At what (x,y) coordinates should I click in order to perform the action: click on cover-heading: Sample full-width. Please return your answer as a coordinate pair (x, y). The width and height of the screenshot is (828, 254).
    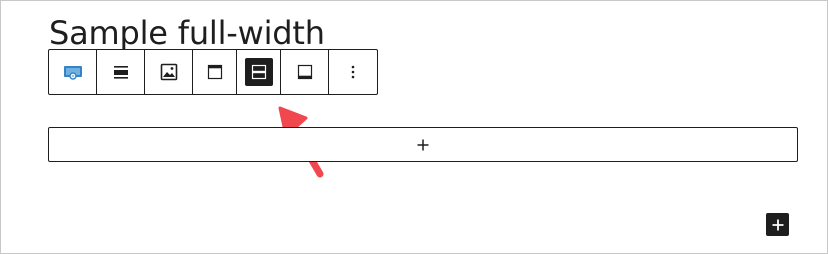
    Looking at the image, I should click on (187, 33).